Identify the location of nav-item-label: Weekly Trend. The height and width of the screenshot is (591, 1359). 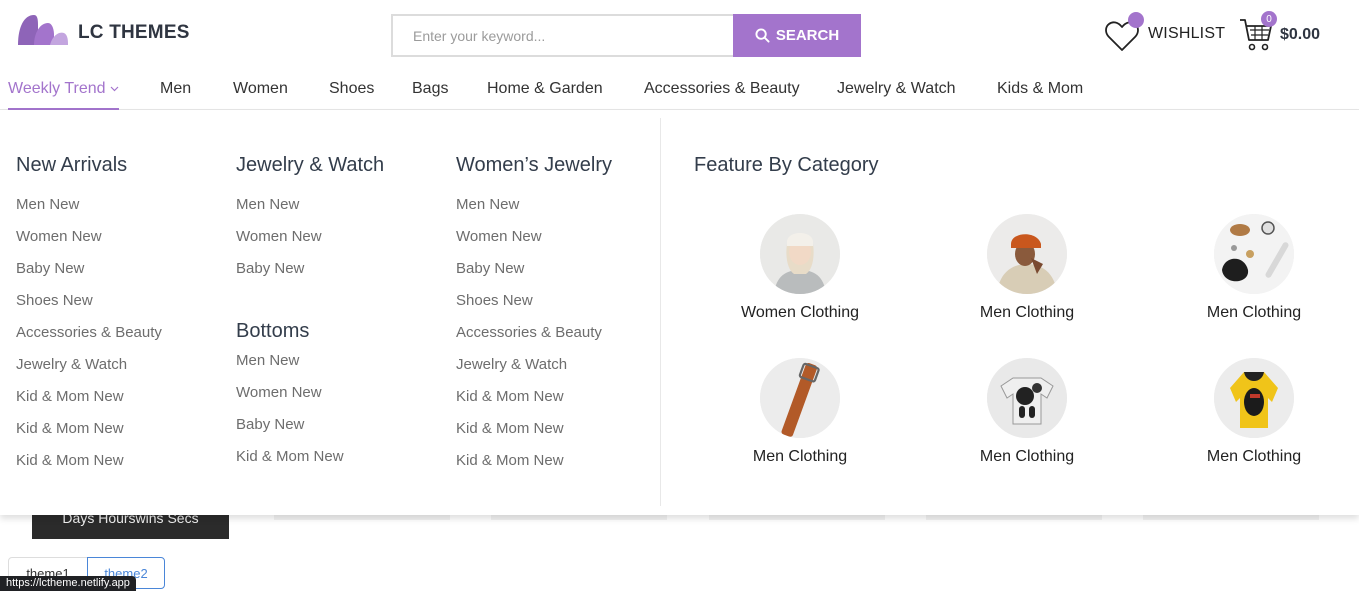
(57, 88).